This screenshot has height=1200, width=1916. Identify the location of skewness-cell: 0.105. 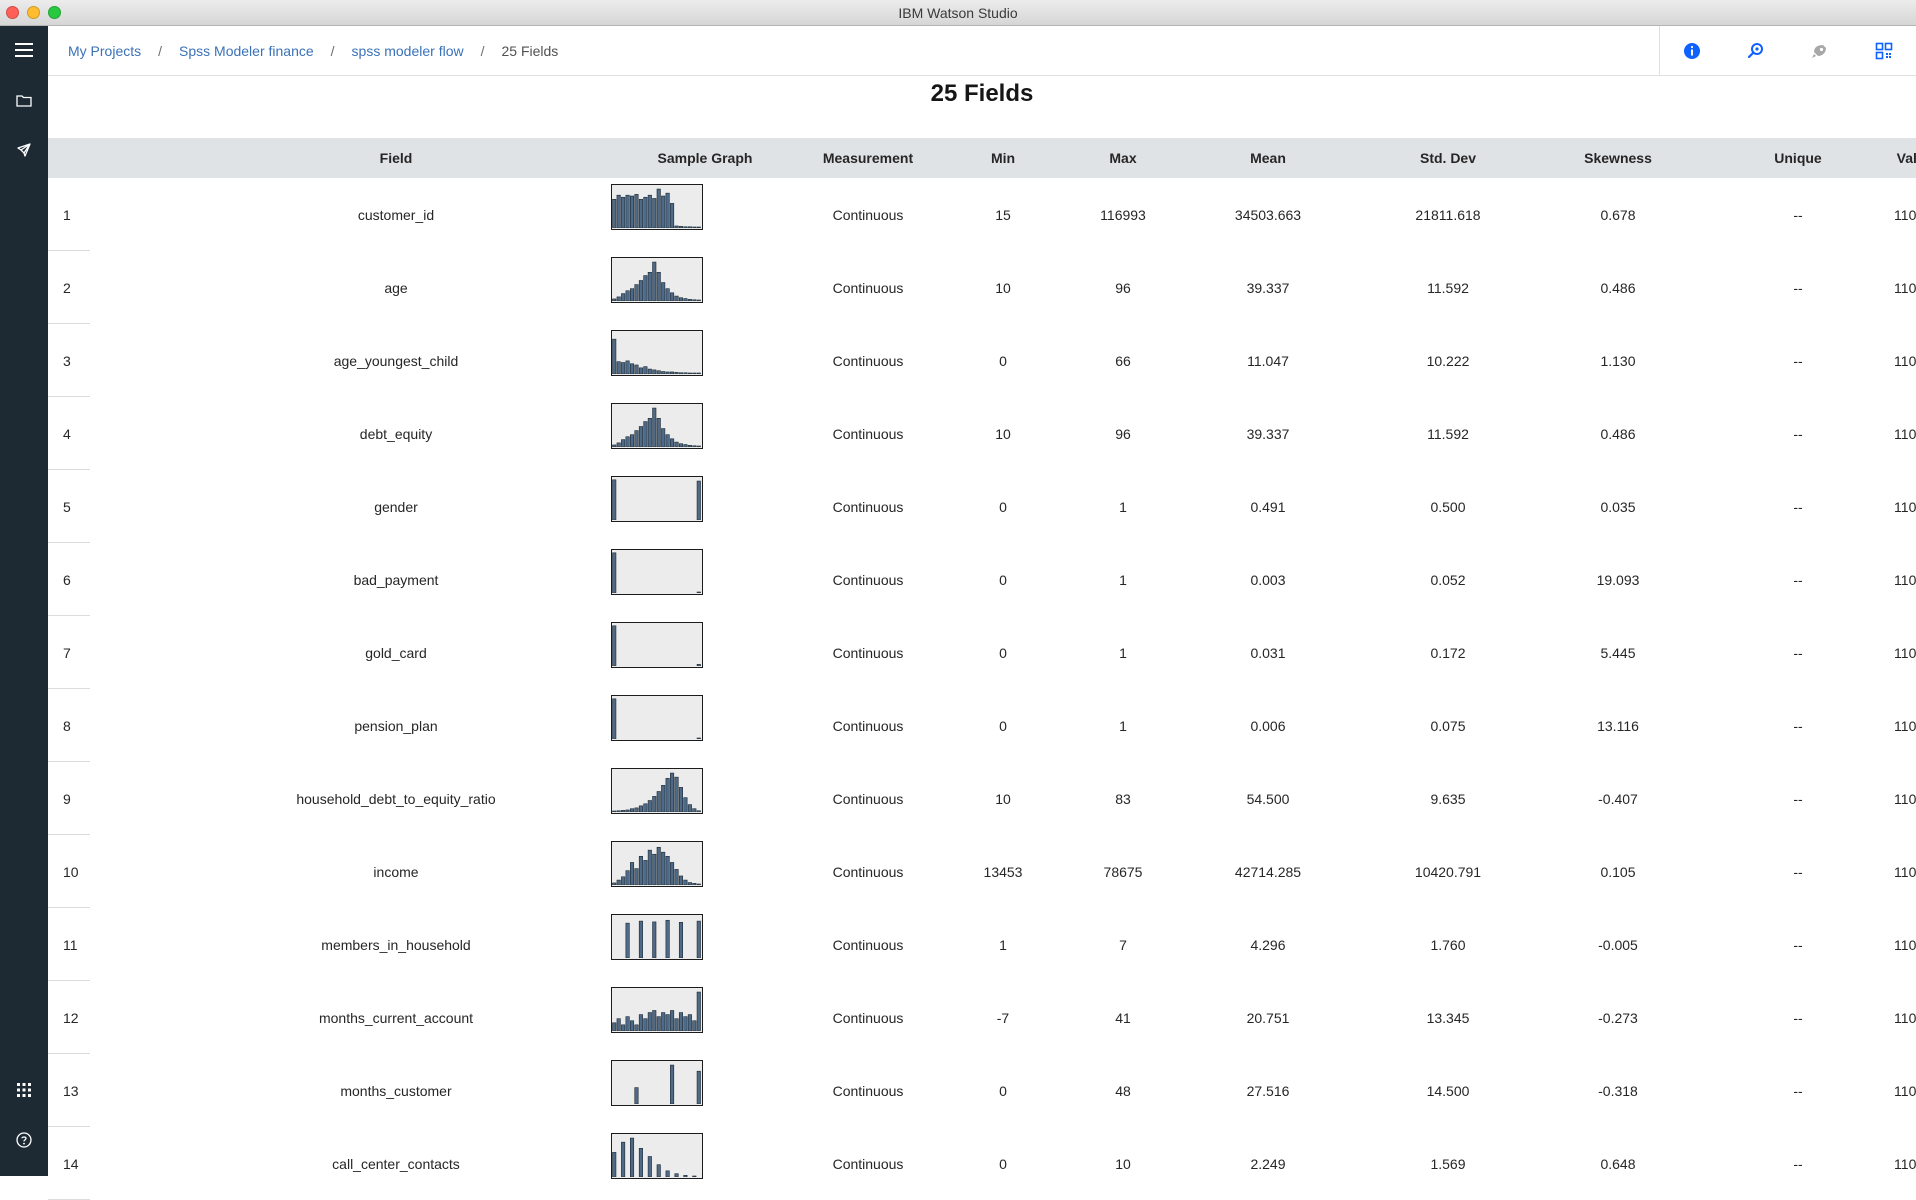
(1618, 871).